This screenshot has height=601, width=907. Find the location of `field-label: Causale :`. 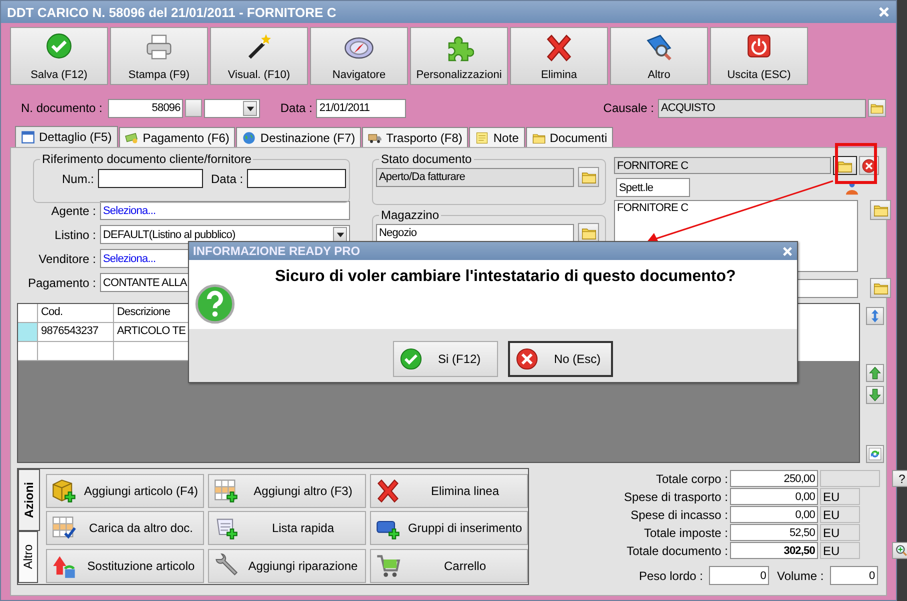

field-label: Causale : is located at coordinates (628, 108).